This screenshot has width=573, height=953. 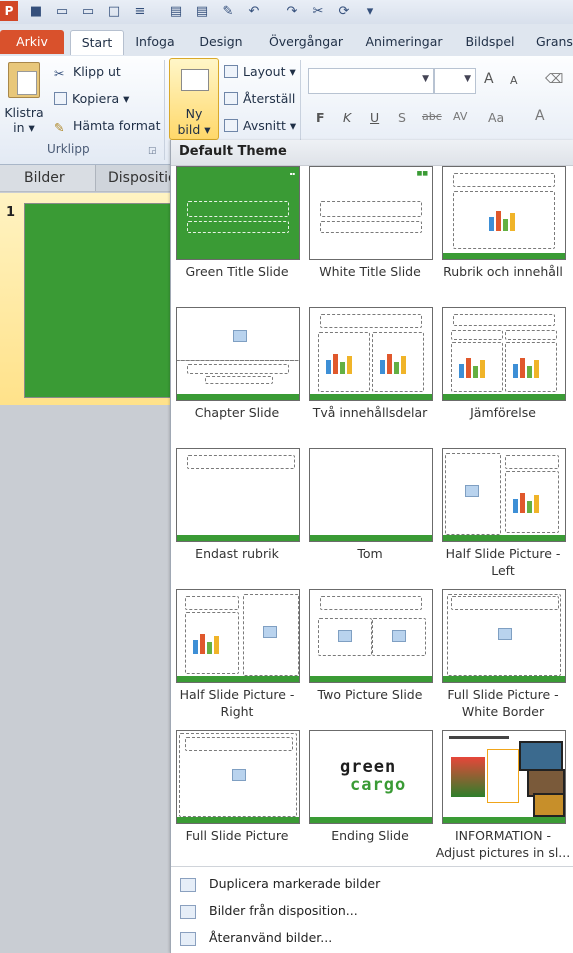 I want to click on redo-icon: ↷, so click(x=292, y=12).